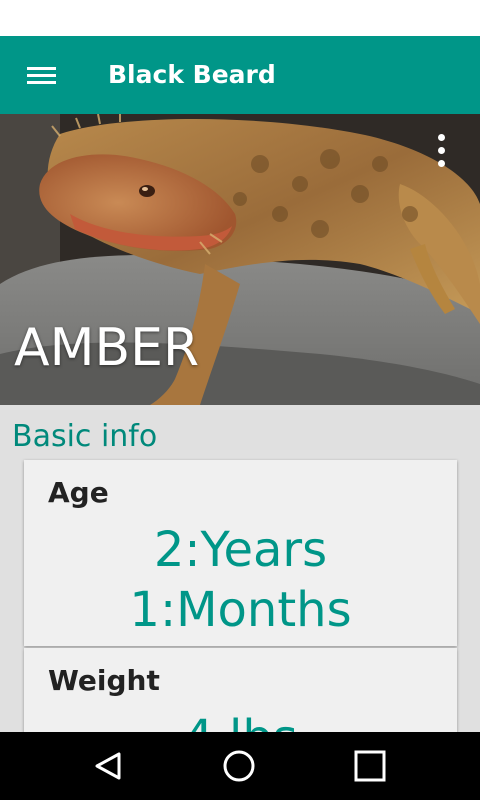 The image size is (480, 800). I want to click on back-triangle-icon, so click(109, 766).